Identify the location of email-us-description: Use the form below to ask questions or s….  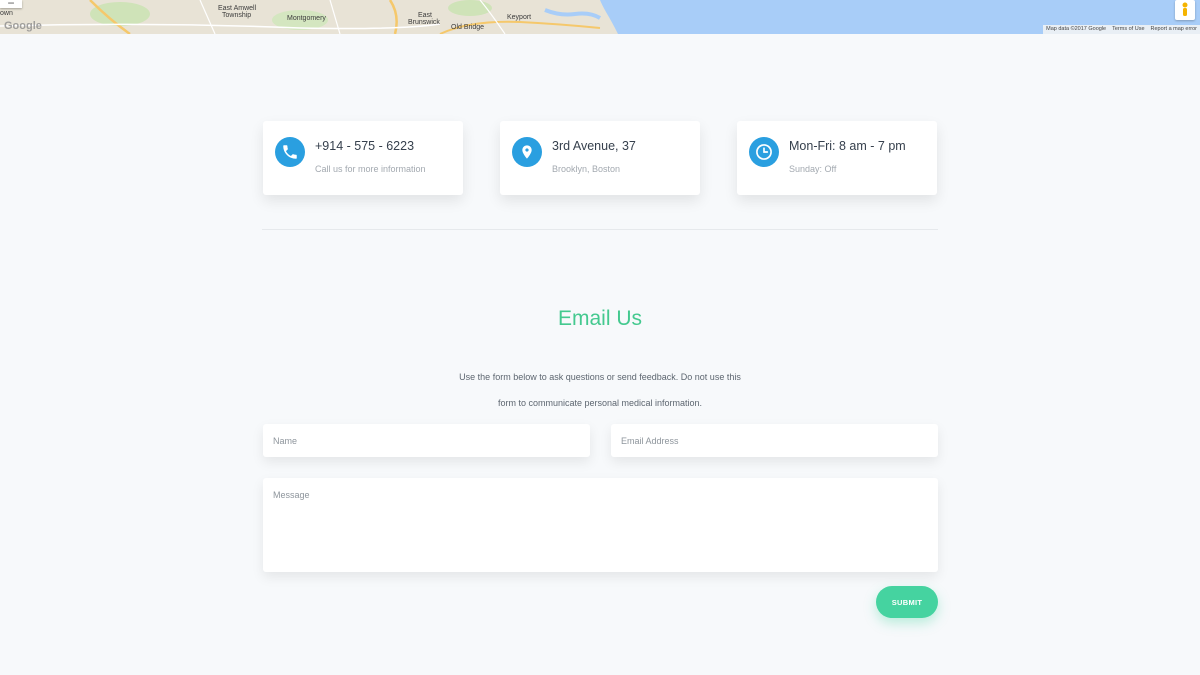
(600, 390).